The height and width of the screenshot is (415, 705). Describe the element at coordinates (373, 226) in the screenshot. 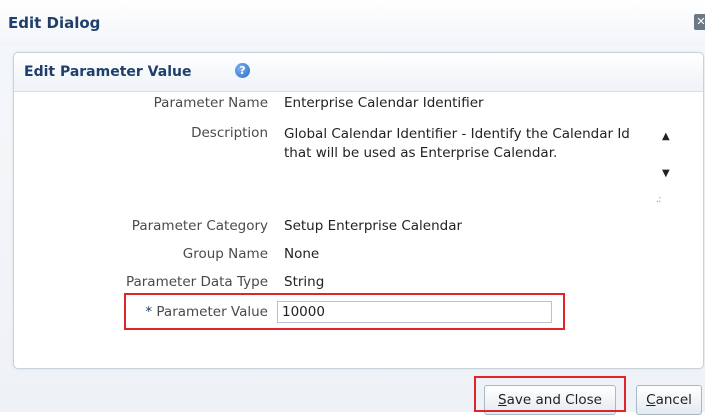

I see `parameter-category-value: Setup Enterprise Calendar` at that location.